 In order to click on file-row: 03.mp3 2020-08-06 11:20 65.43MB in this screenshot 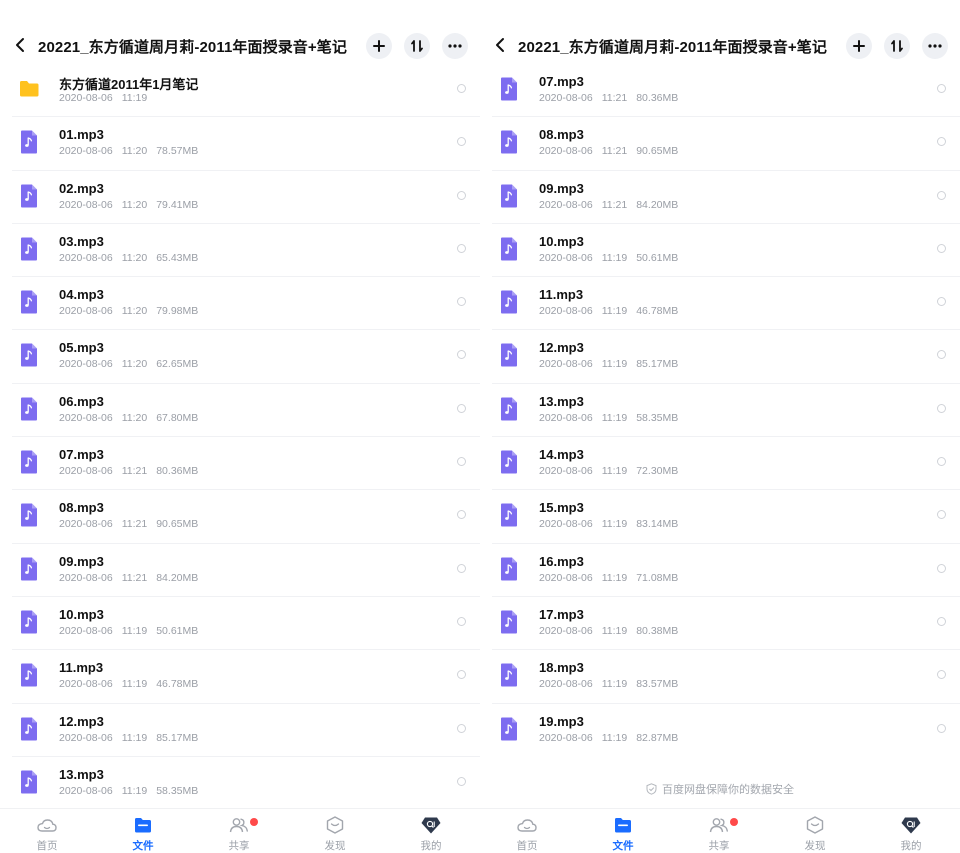, I will do `click(240, 251)`.